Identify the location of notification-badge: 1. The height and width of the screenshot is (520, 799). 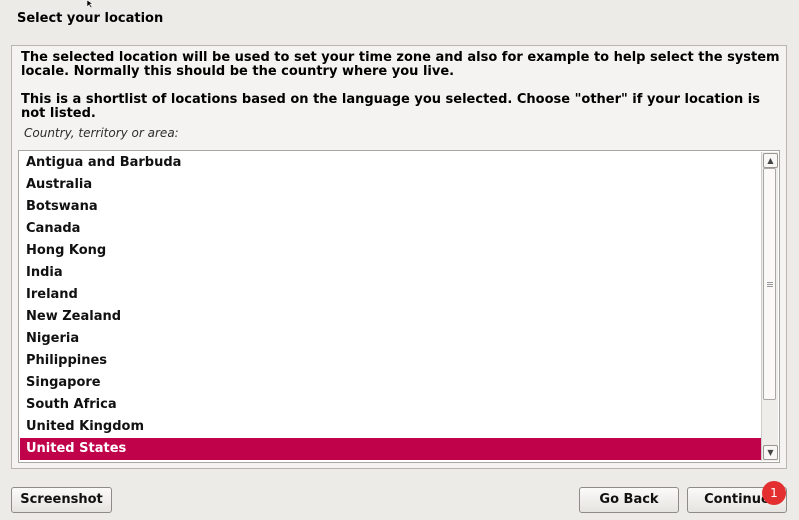
(774, 493).